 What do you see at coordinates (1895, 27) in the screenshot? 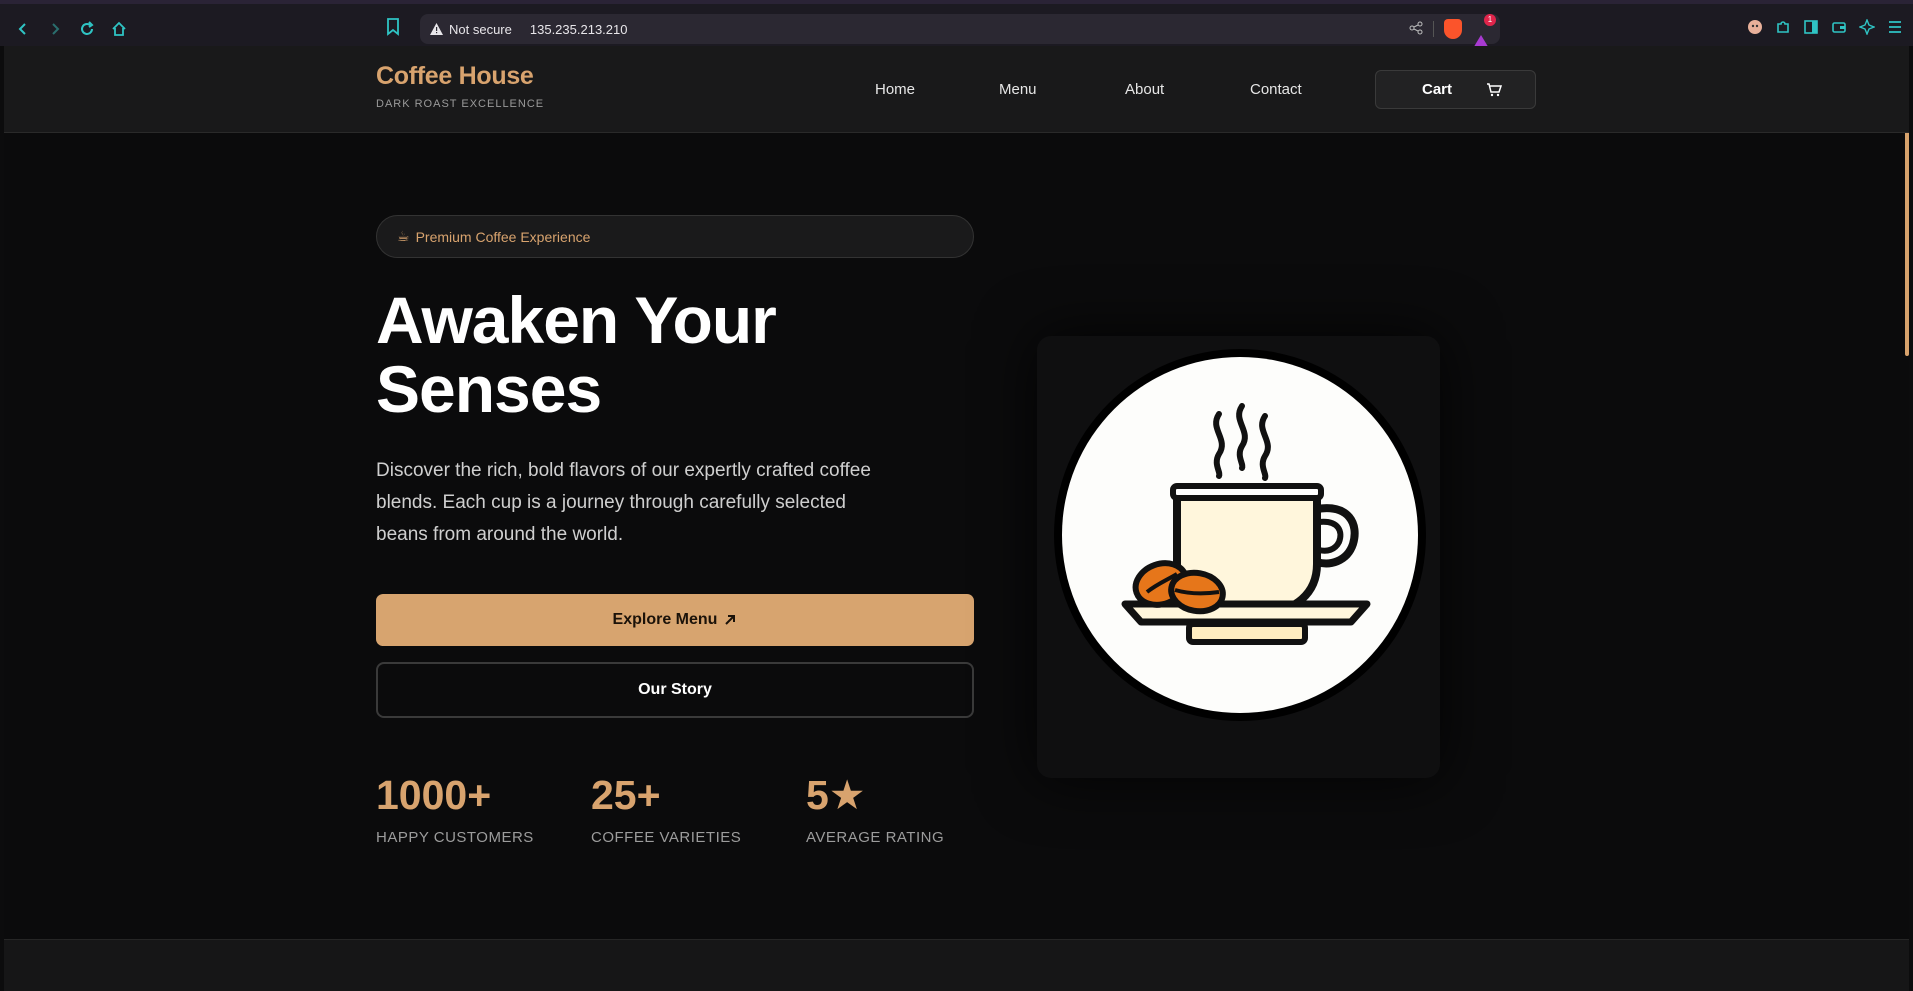
I see `menu-icon` at bounding box center [1895, 27].